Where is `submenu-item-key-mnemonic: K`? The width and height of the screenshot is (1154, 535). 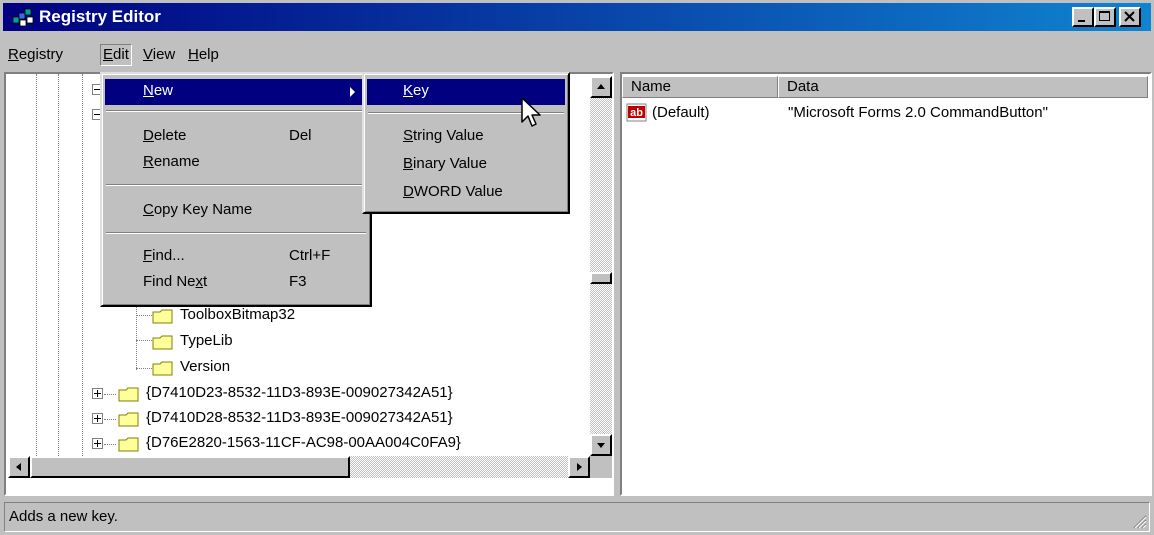
submenu-item-key-mnemonic: K is located at coordinates (408, 90).